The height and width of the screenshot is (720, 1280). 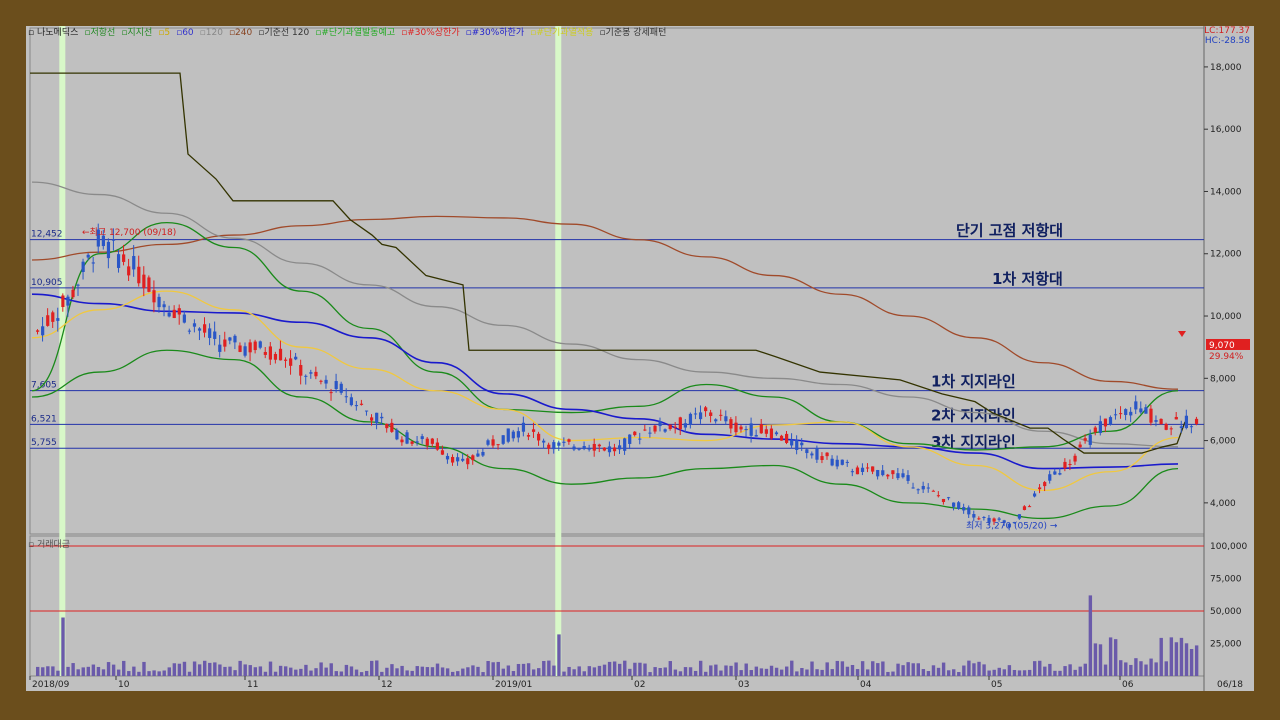 I want to click on legend-item: ▫기준선 120, so click(x=283, y=33).